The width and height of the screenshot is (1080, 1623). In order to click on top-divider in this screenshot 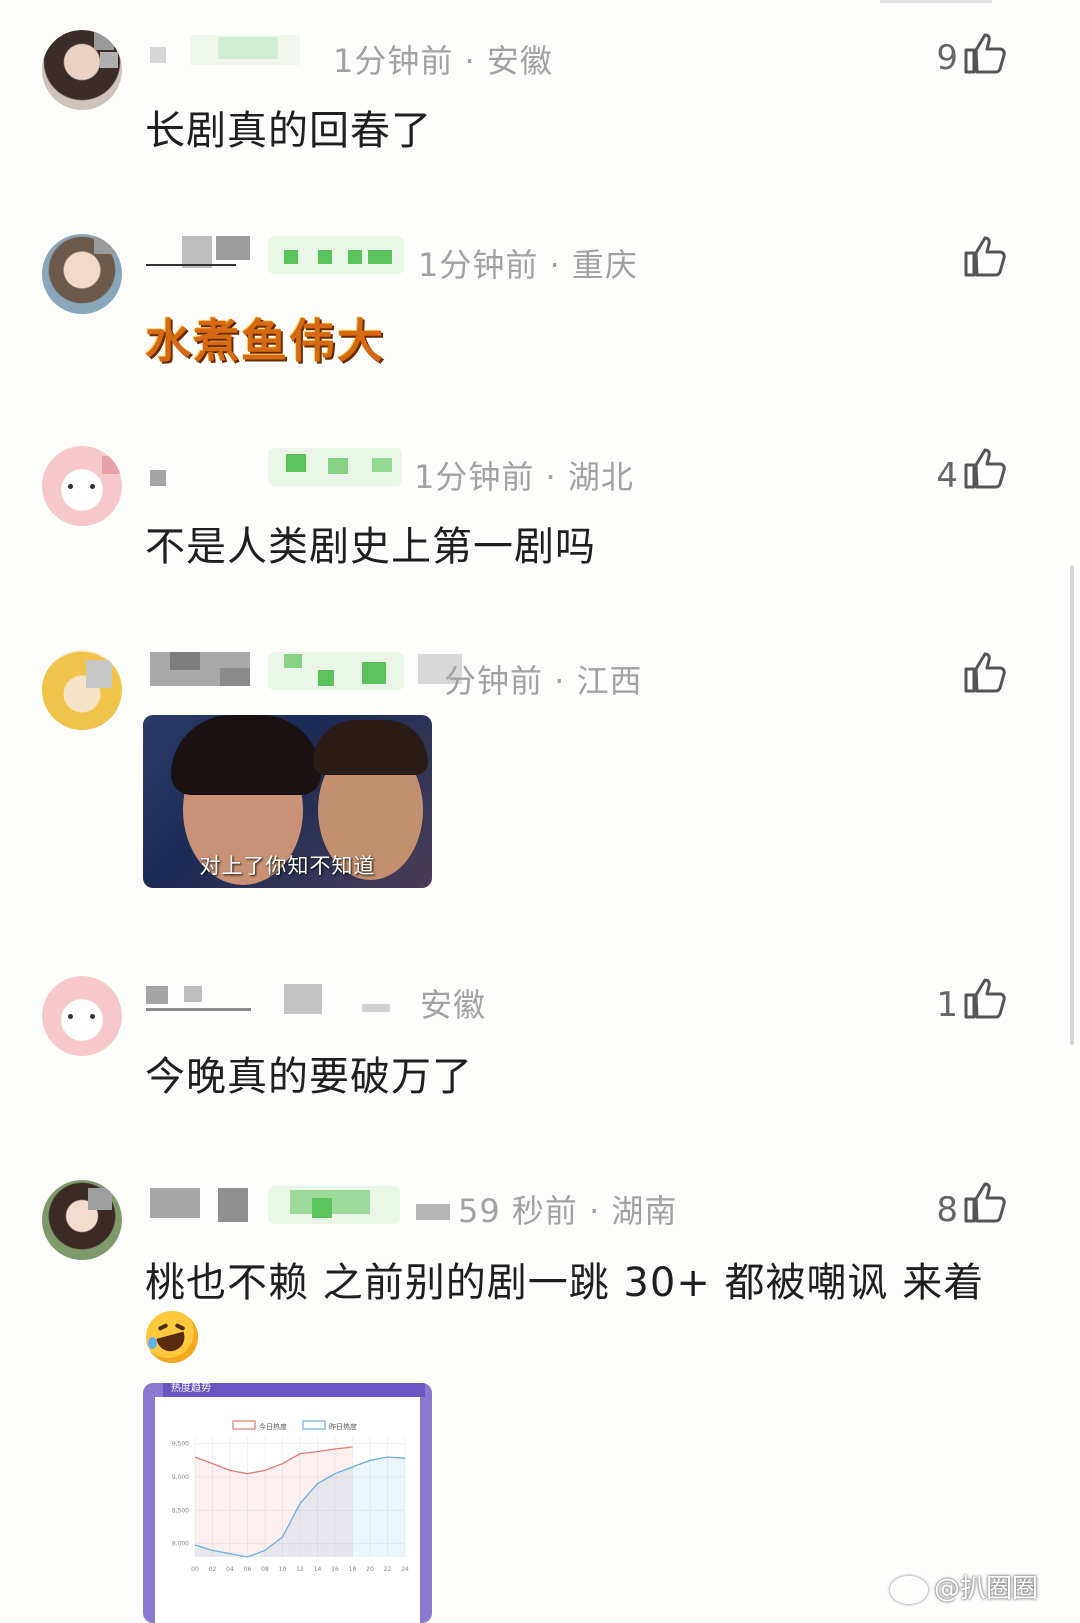, I will do `click(936, 1)`.